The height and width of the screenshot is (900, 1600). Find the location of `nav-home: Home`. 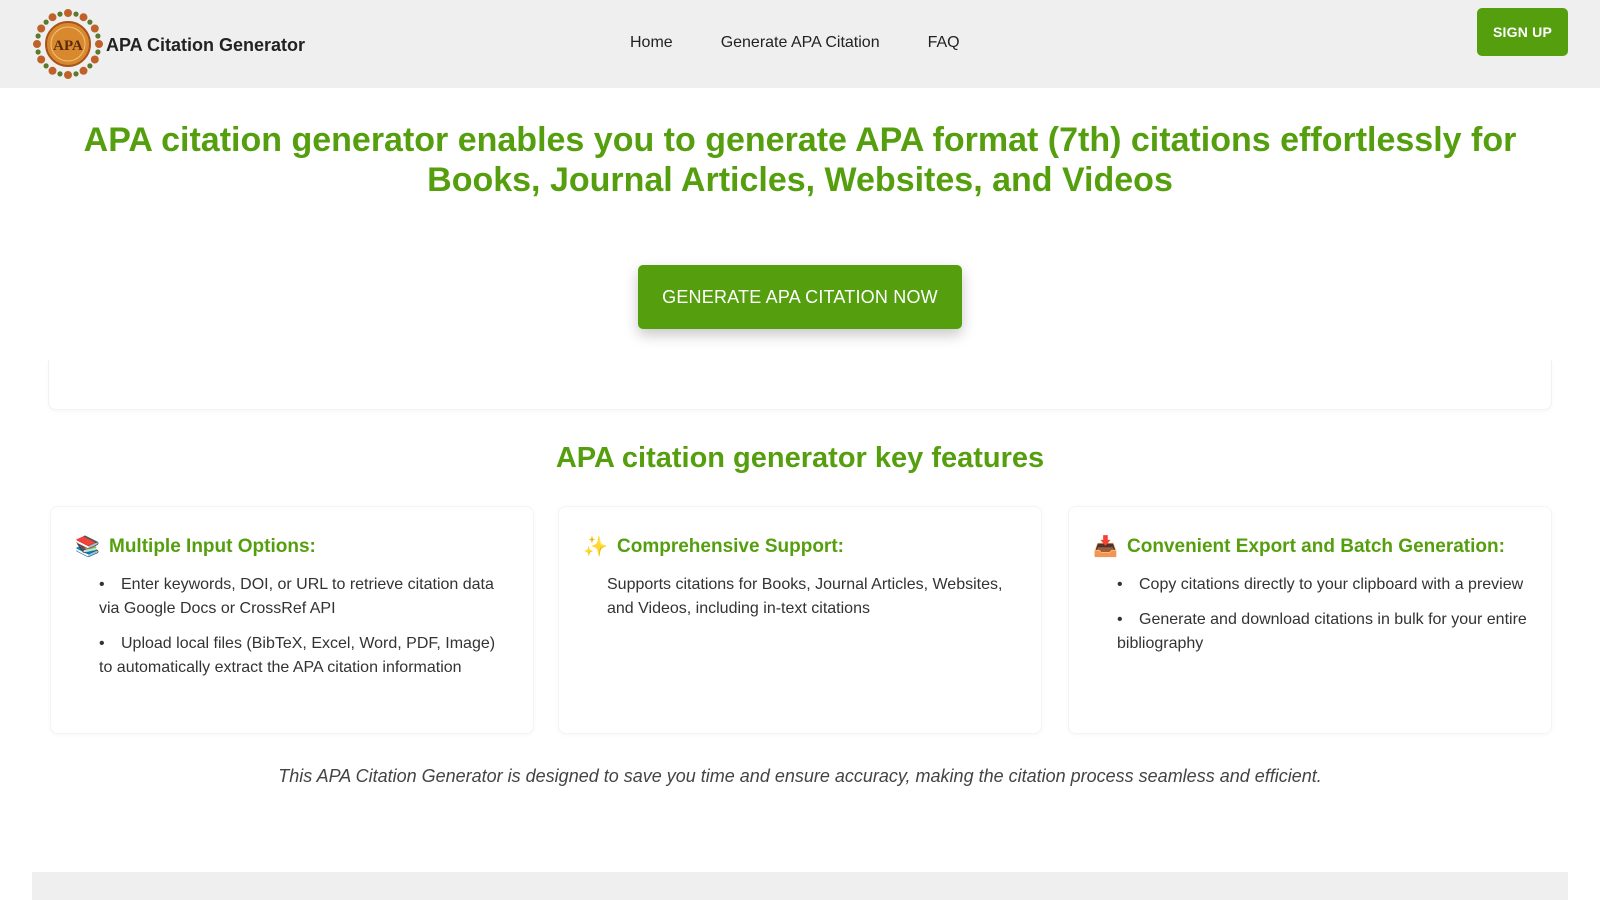

nav-home: Home is located at coordinates (651, 43).